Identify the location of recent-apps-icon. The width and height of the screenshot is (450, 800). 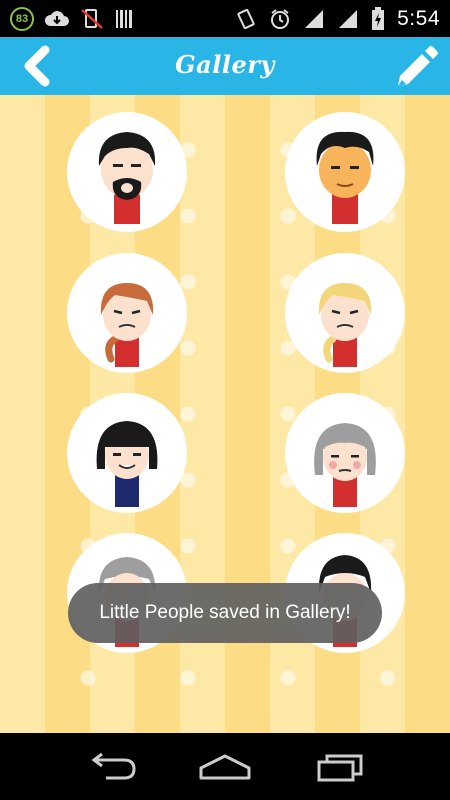
(340, 768).